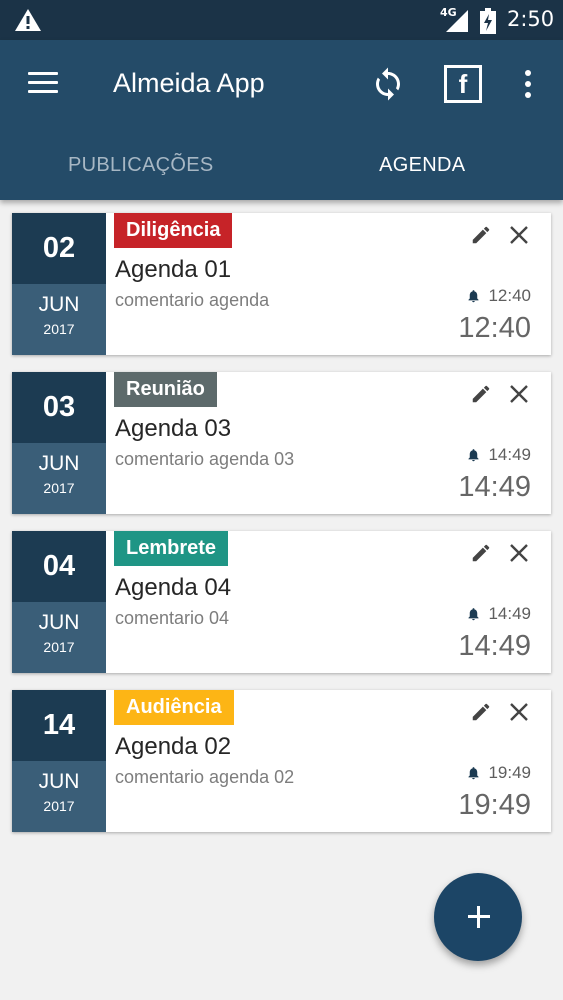  Describe the element at coordinates (189, 83) in the screenshot. I see `app-title: Almeida App` at that location.